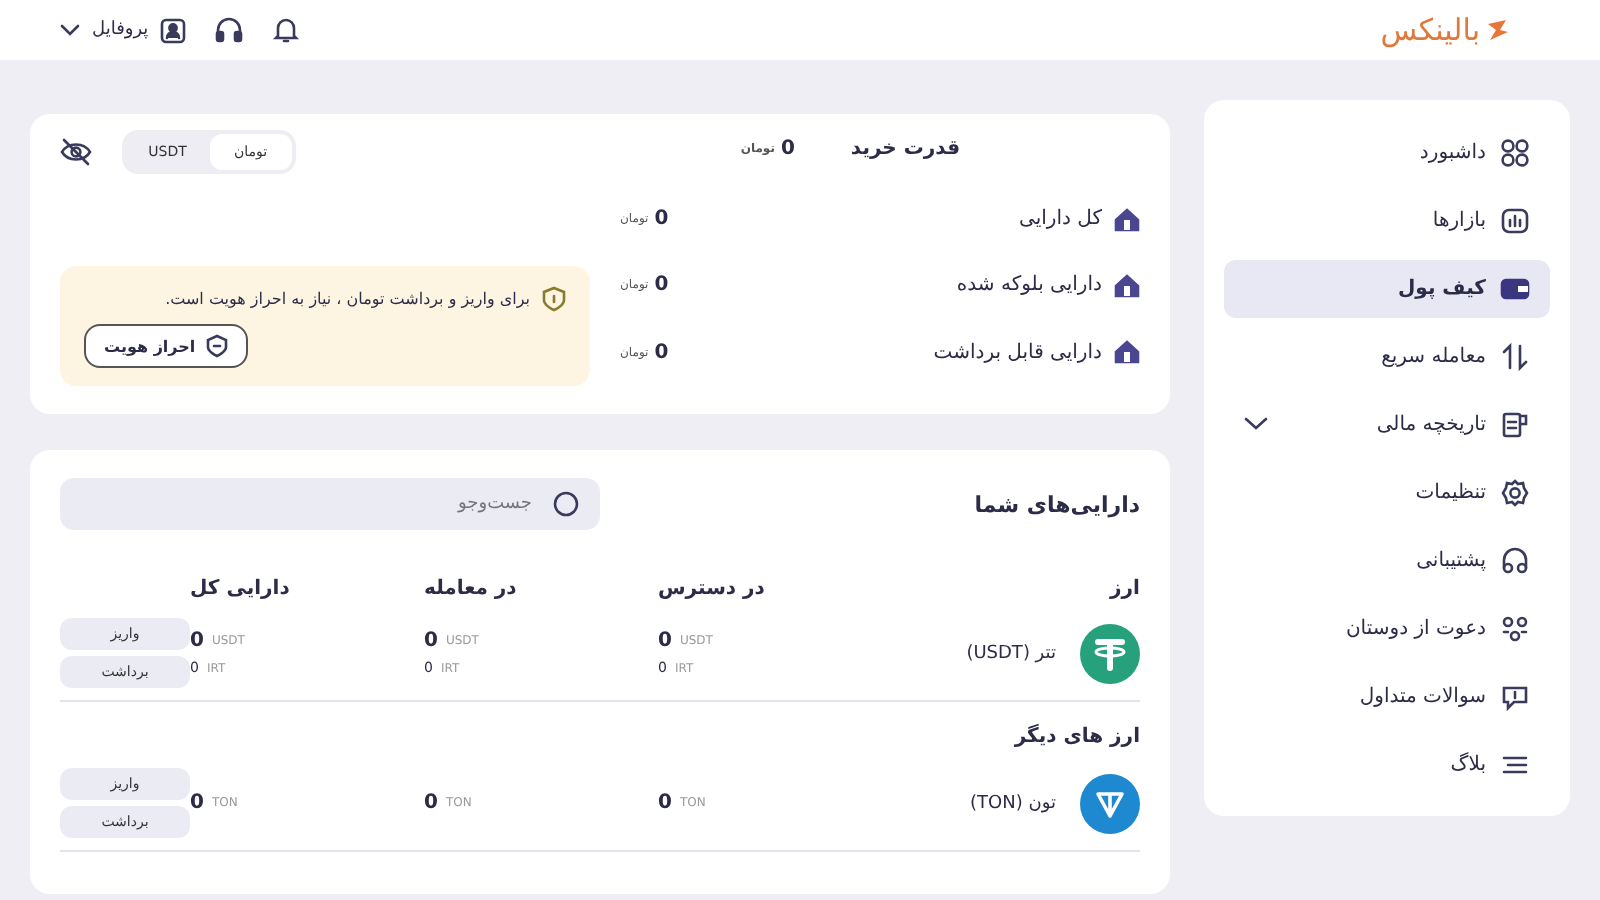  I want to click on sidebar-item: بلاگ, so click(1387, 765).